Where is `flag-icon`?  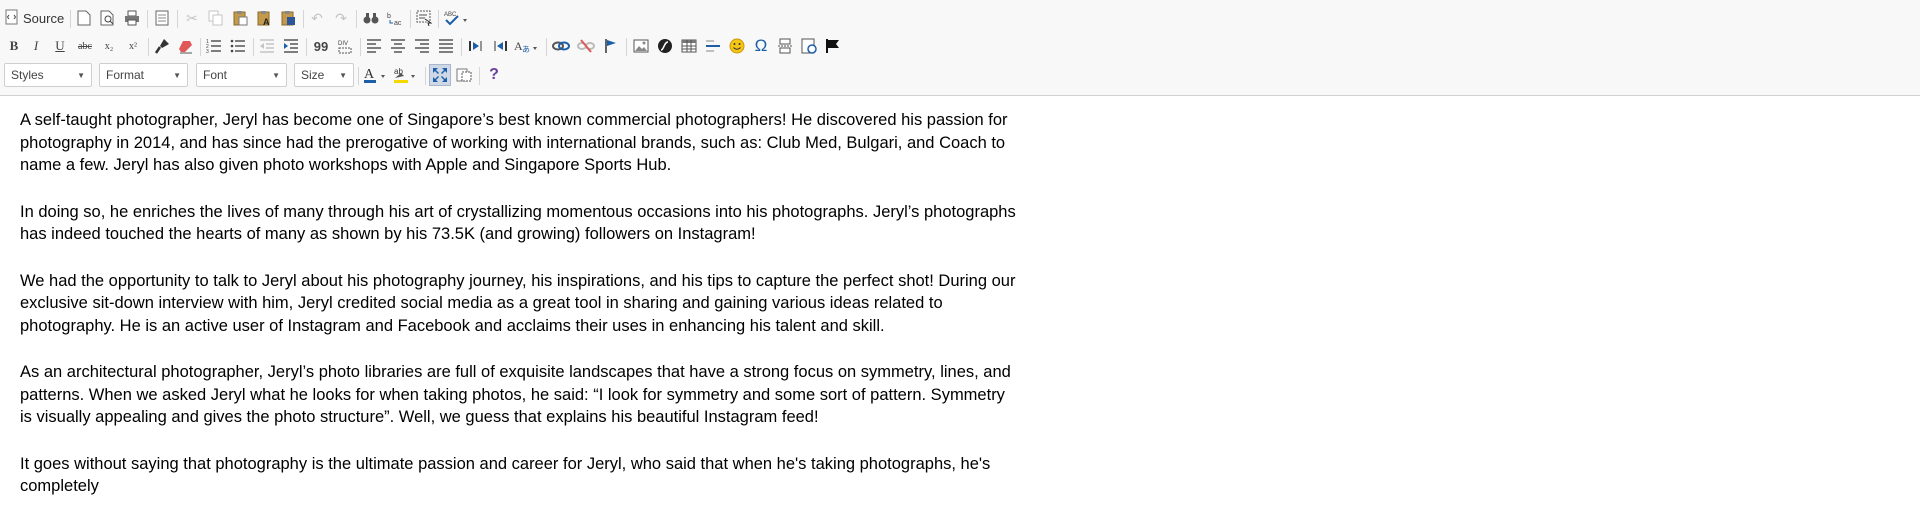
flag-icon is located at coordinates (833, 46).